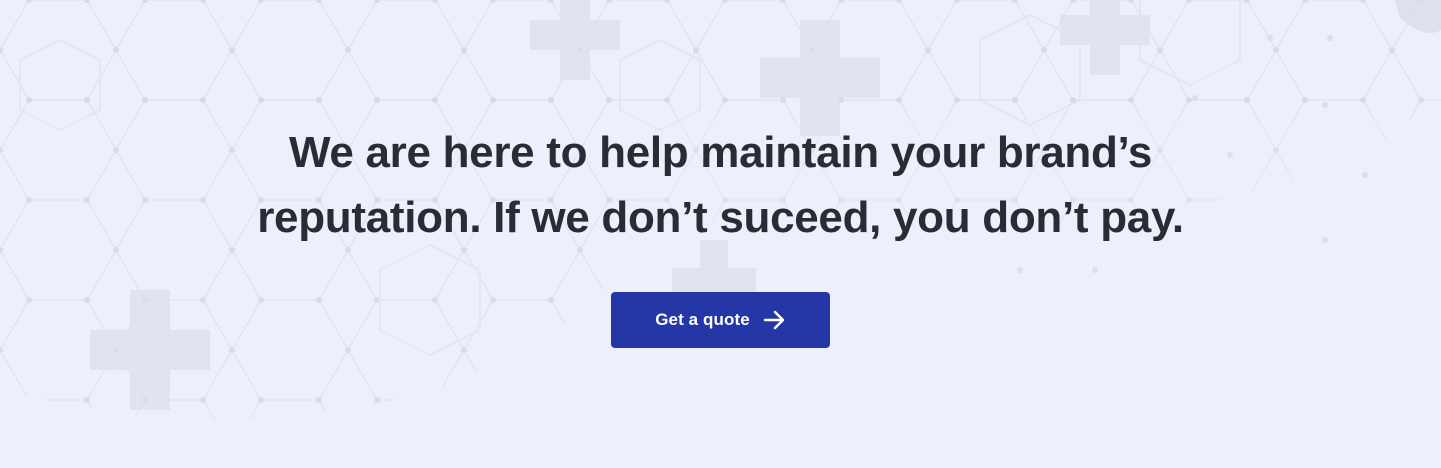 This screenshot has height=468, width=1441. Describe the element at coordinates (702, 319) in the screenshot. I see `get-a-quote-label: Get a quote` at that location.